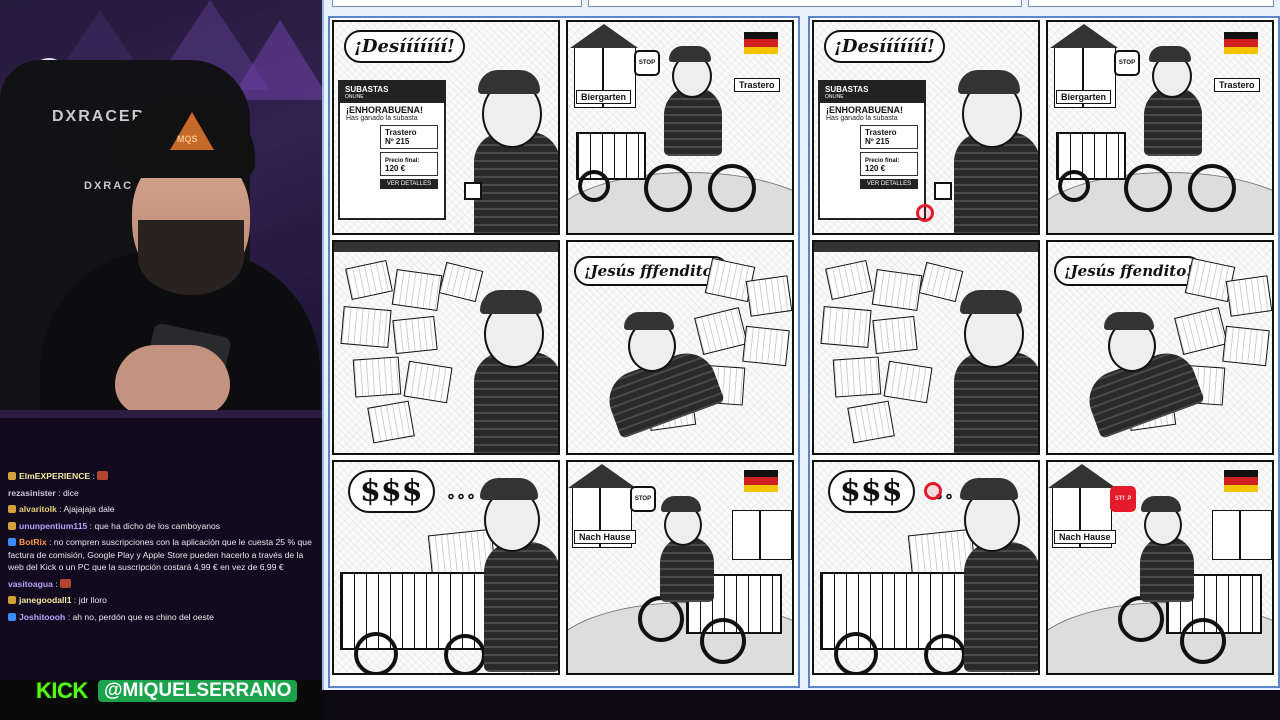 The image size is (1280, 720). Describe the element at coordinates (401, 132) in the screenshot. I see `lot-name: Trastero` at that location.